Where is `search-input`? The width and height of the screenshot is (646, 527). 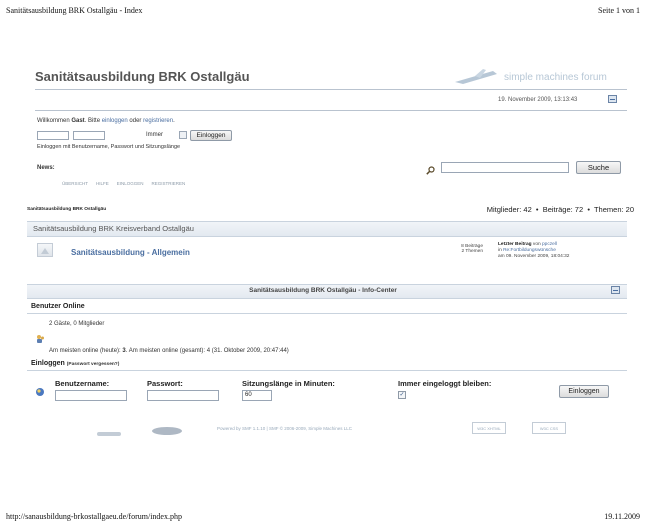
search-input is located at coordinates (505, 167).